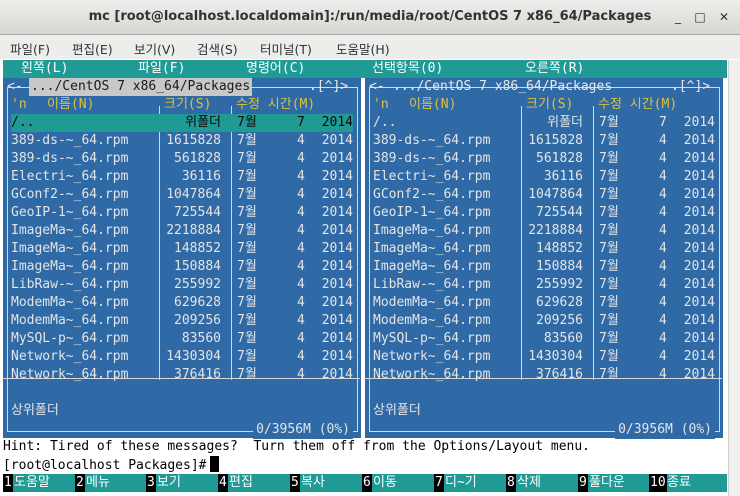  Describe the element at coordinates (141, 87) in the screenshot. I see `path-label: .../CentOS 7 x86_64/Packages` at that location.